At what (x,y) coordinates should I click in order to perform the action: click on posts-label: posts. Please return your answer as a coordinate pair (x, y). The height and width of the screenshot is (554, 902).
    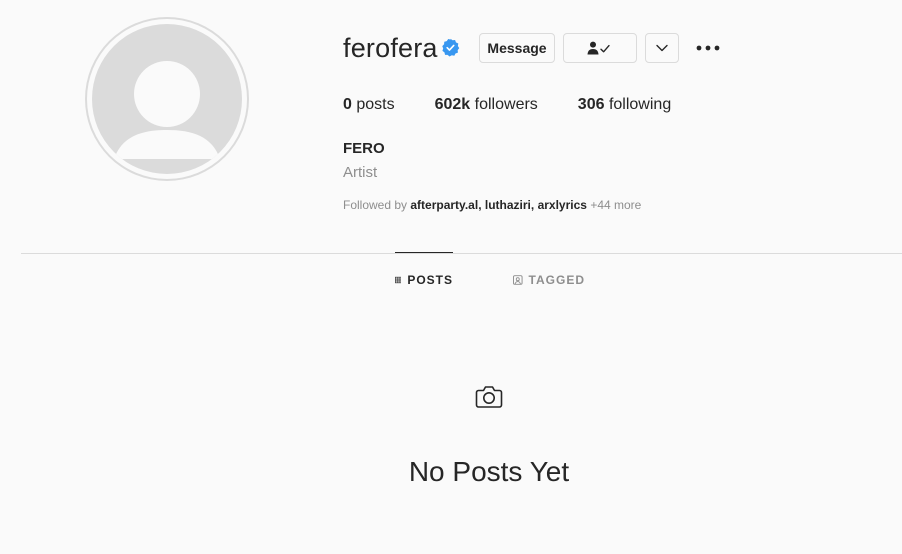
    Looking at the image, I should click on (375, 104).